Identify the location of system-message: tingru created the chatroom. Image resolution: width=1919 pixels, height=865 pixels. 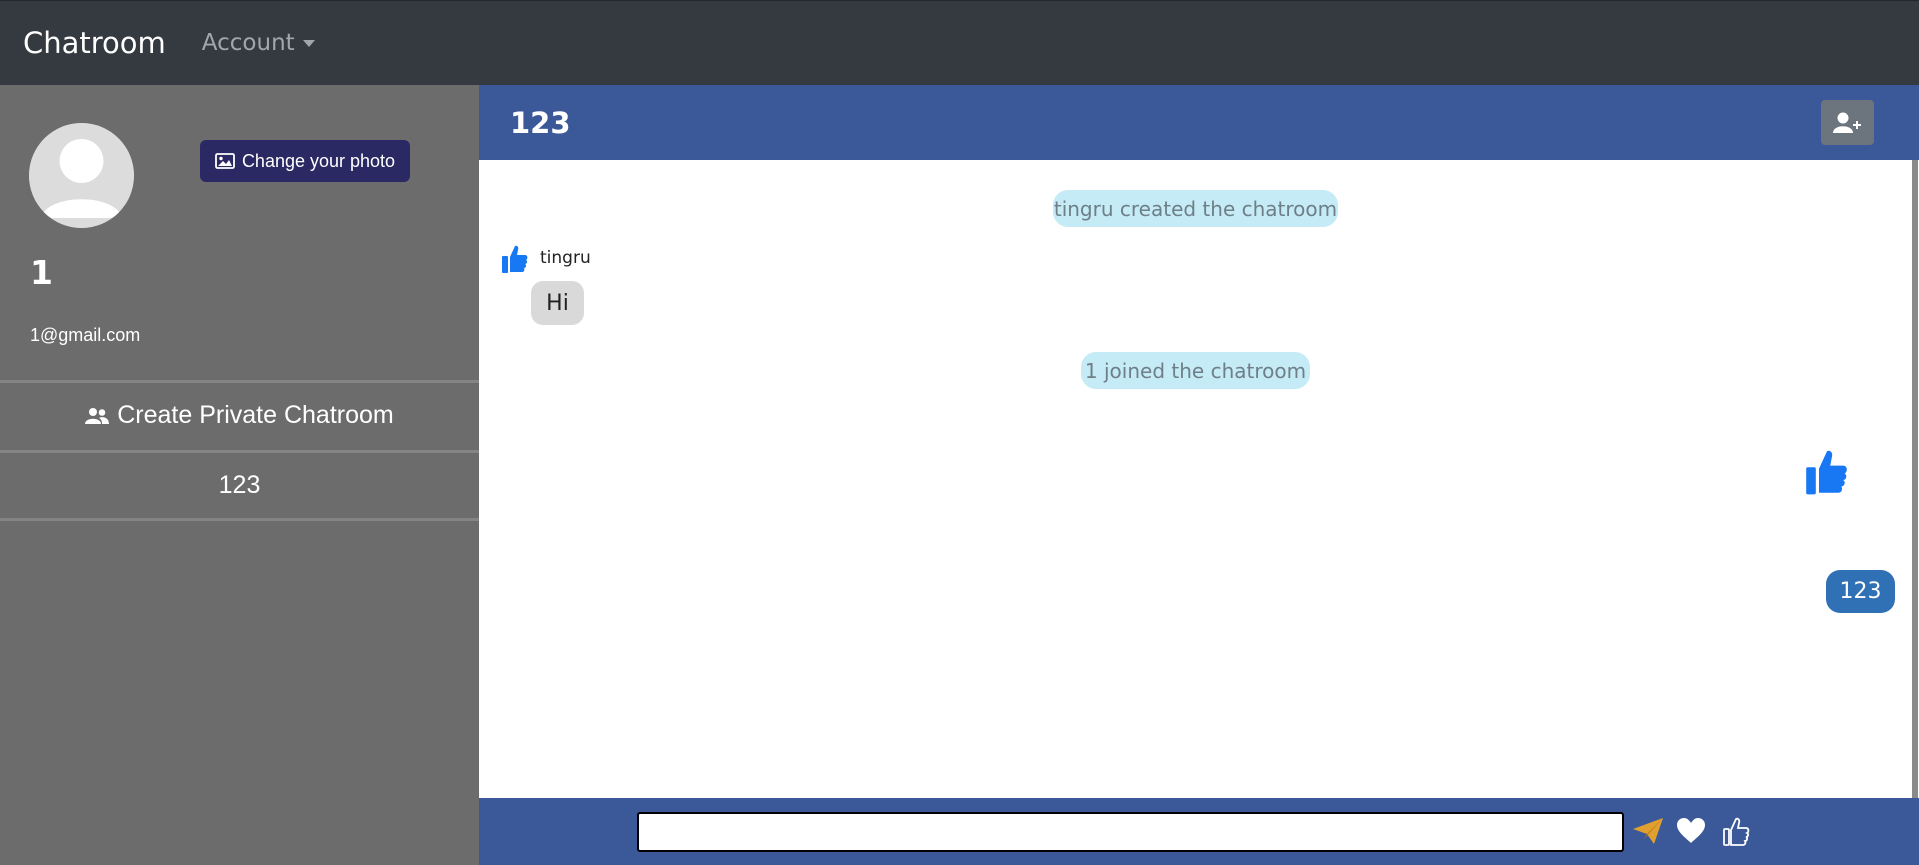
(1195, 208).